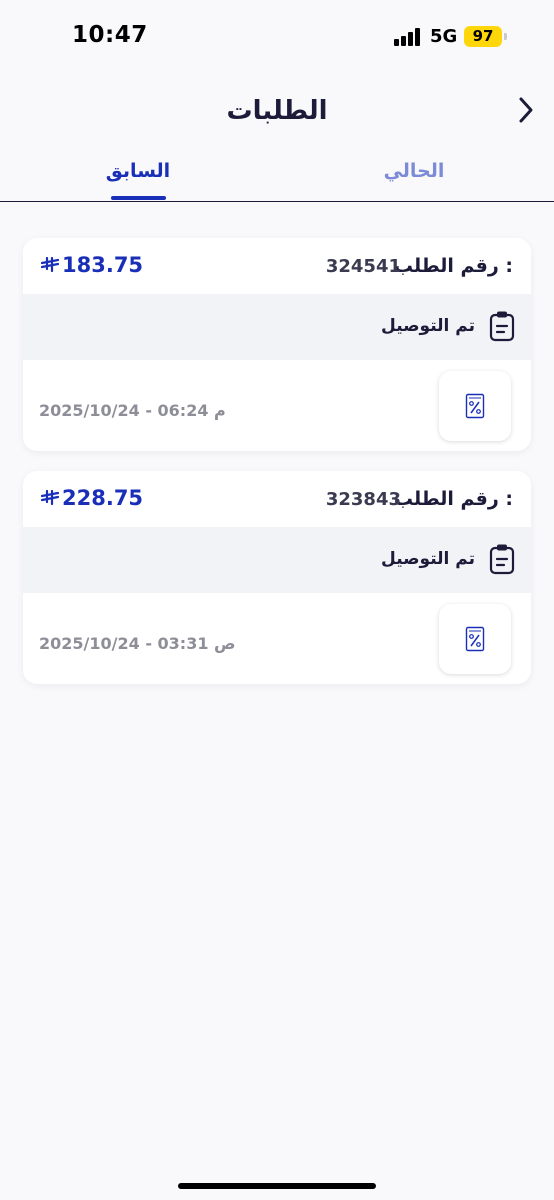 Image resolution: width=554 pixels, height=1200 pixels. I want to click on cellular-signal-icon, so click(408, 37).